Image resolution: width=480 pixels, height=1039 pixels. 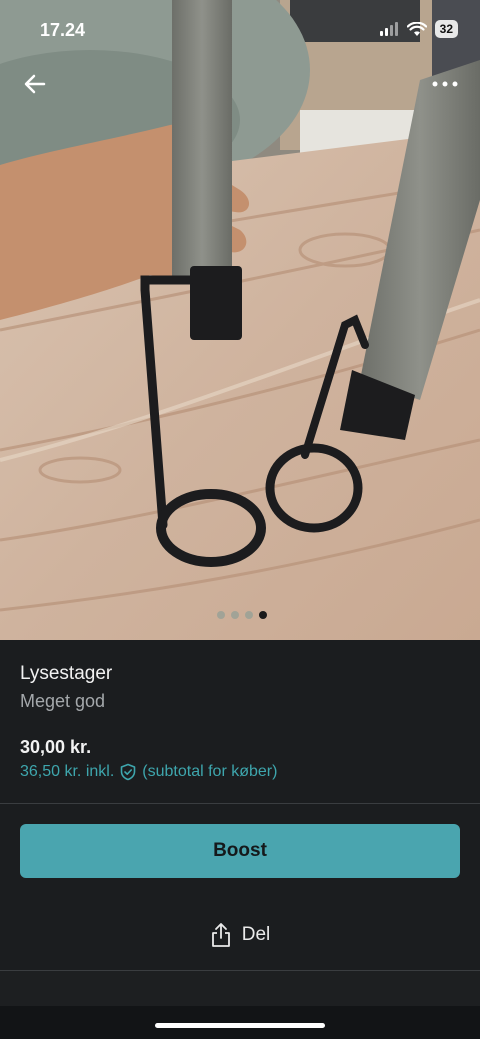 I want to click on buyer-price-note: (subtotal for køber), so click(x=210, y=771).